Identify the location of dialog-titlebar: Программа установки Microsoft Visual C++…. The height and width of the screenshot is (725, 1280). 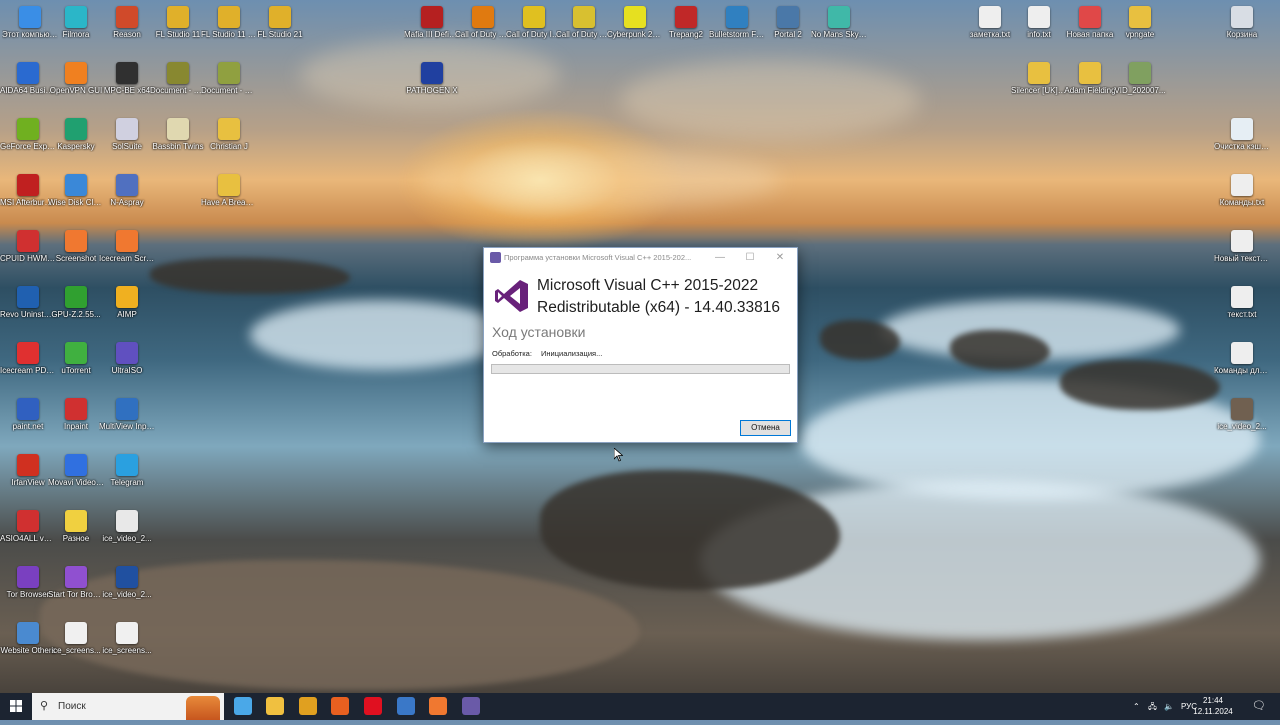
(640, 258).